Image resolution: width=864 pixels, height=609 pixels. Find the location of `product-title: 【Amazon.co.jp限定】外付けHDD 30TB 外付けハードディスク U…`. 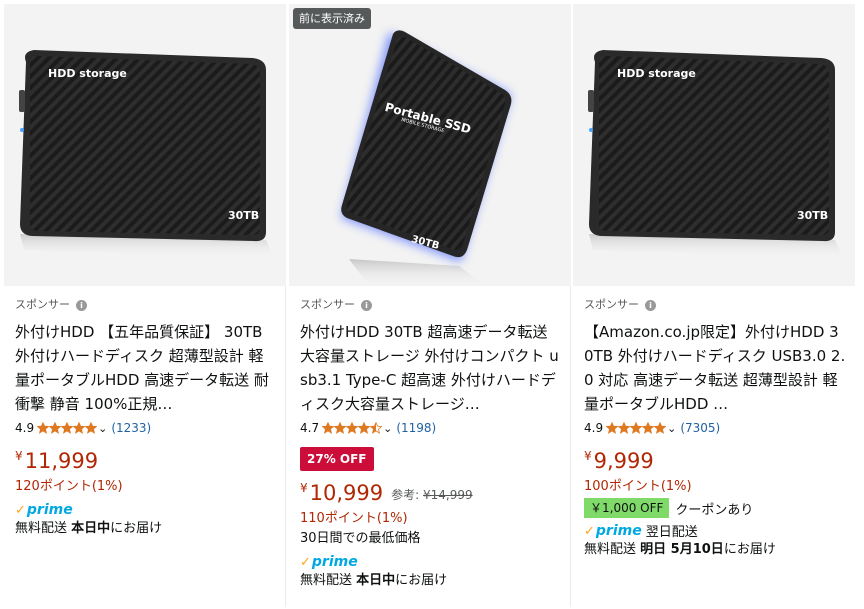

product-title: 【Amazon.co.jp限定】外付けHDD 30TB 外付けハードディスク U… is located at coordinates (715, 368).